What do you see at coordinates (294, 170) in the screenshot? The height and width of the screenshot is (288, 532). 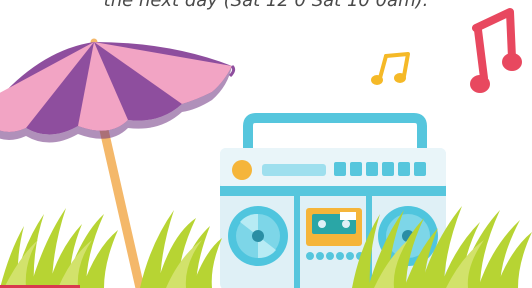 I see `tuner-display` at bounding box center [294, 170].